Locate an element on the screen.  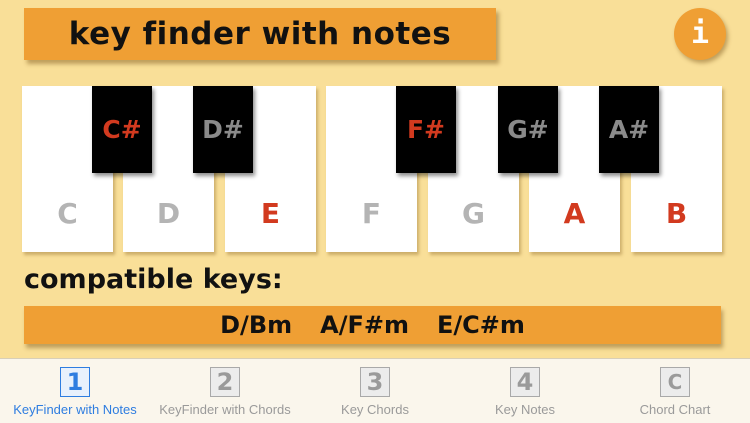
tab-keyfinder-notes: 1 KeyFinder with Notes is located at coordinates (75, 391).